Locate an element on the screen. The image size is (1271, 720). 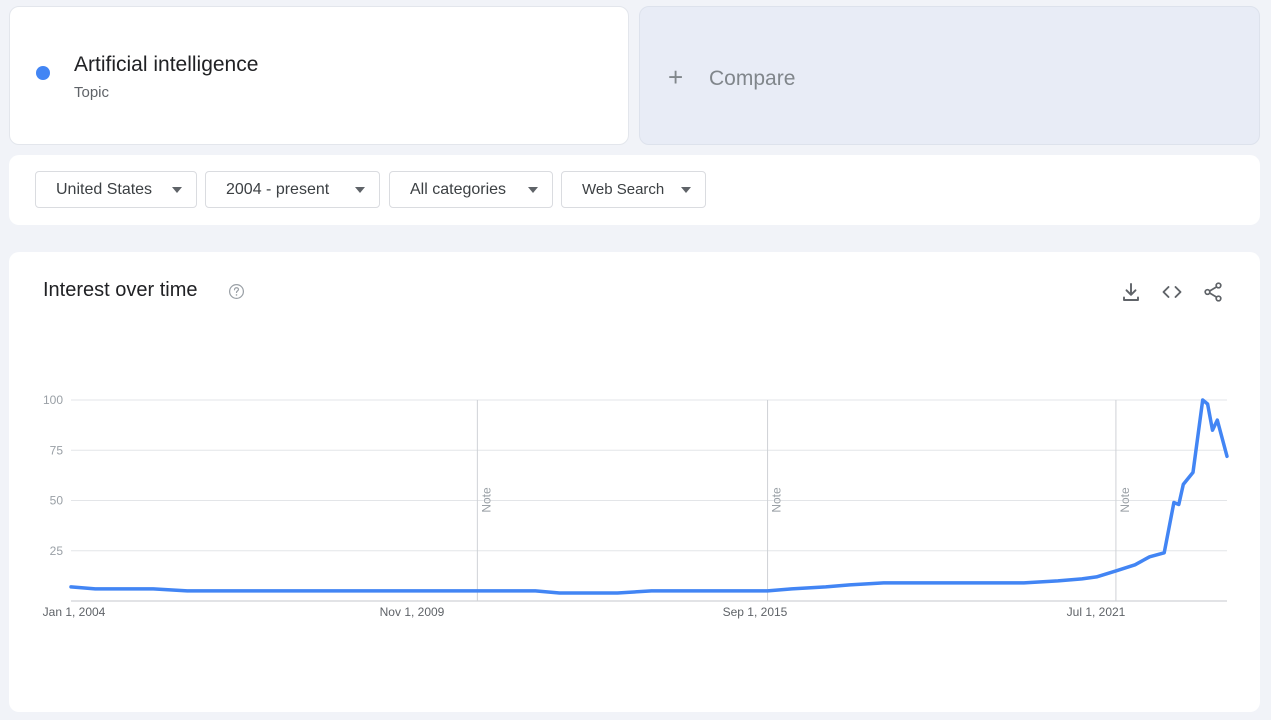
help-circle-icon is located at coordinates (236, 291).